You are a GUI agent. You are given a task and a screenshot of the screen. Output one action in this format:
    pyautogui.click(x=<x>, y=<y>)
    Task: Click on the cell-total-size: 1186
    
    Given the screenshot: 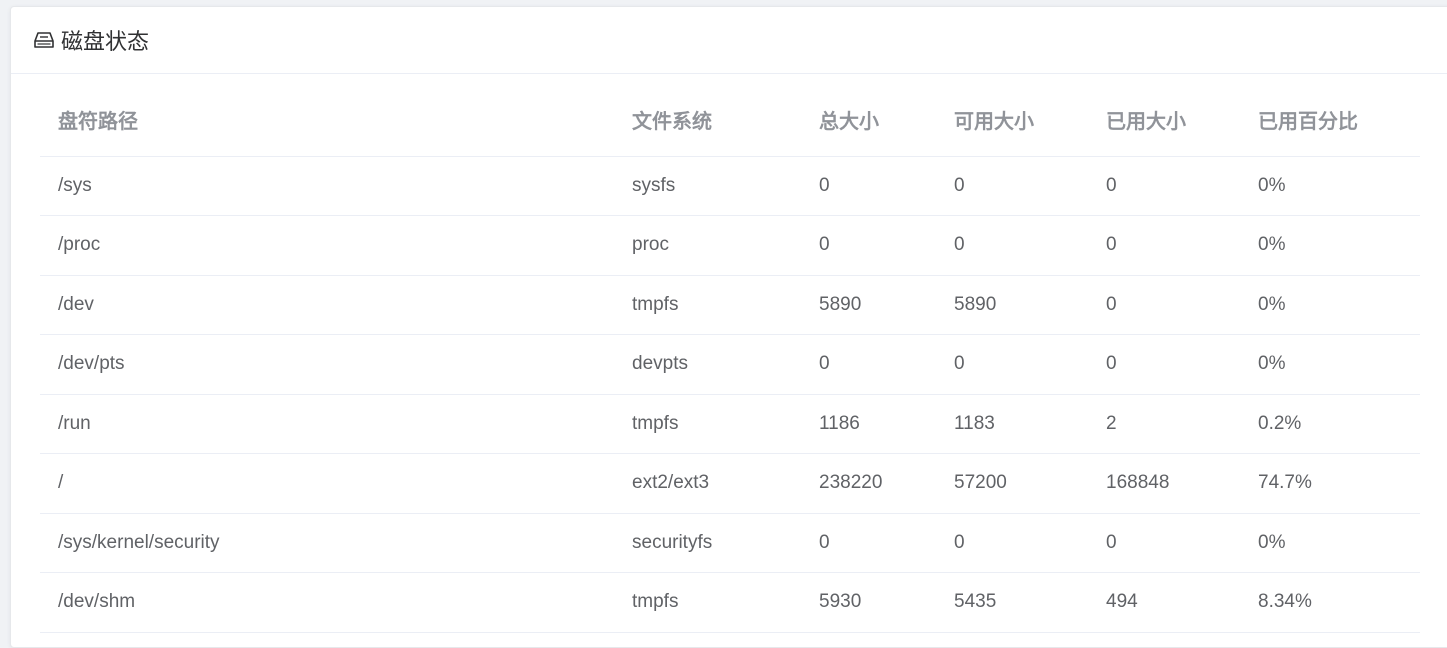 What is the action you would take?
    pyautogui.click(x=868, y=424)
    